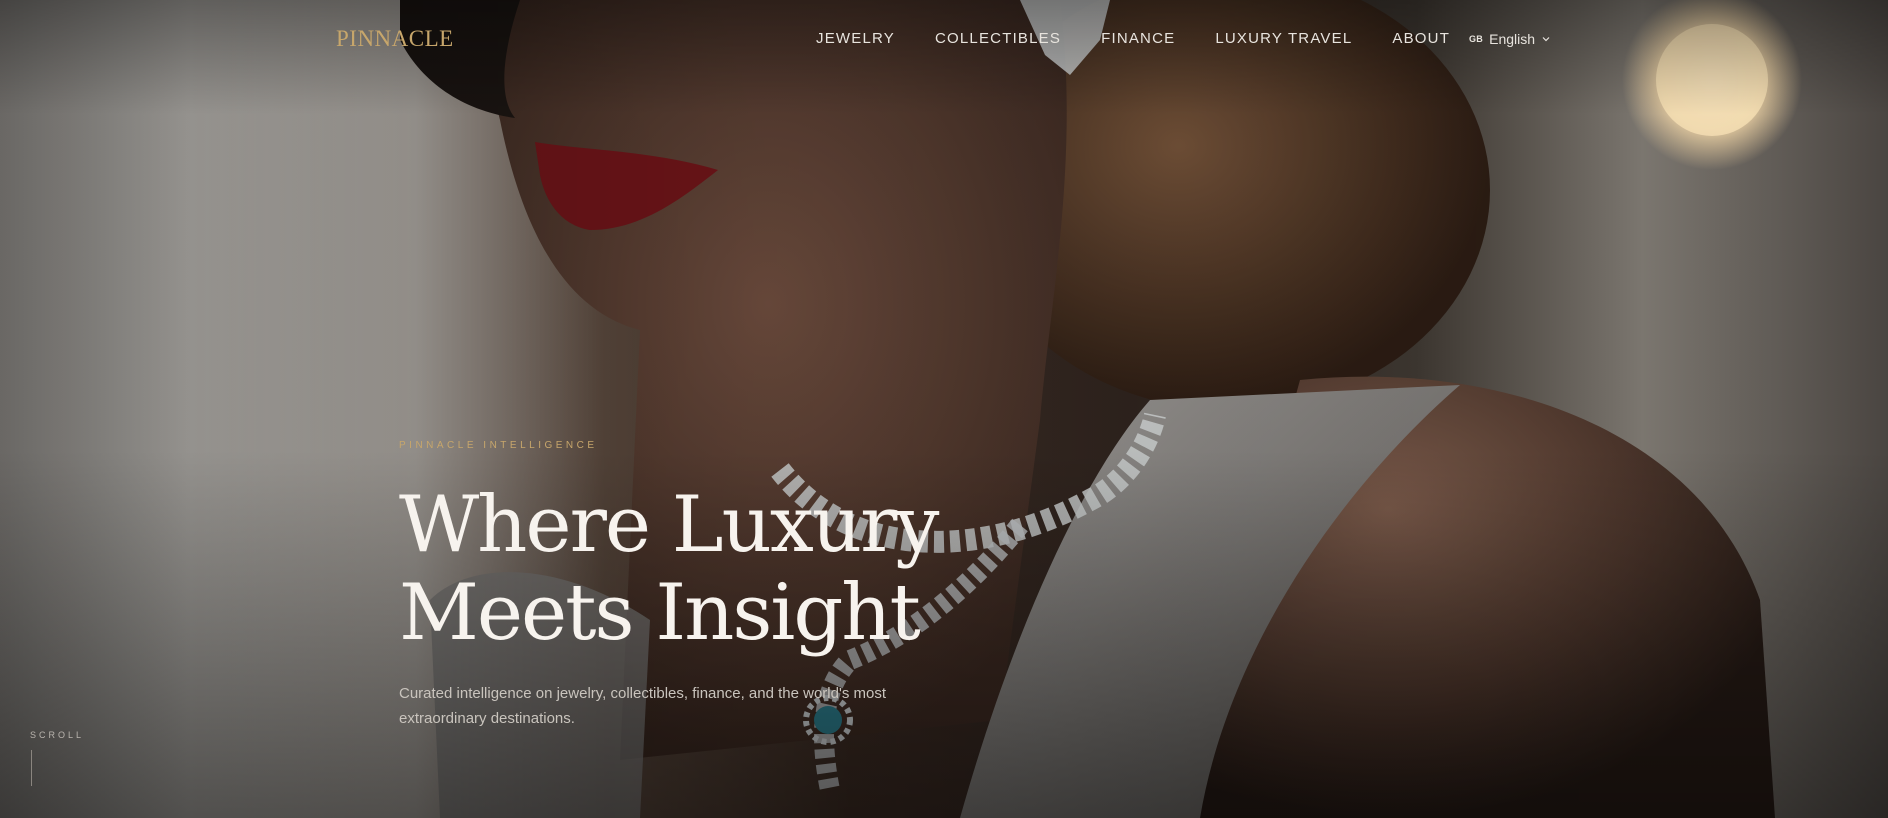  What do you see at coordinates (1138, 38) in the screenshot?
I see `nav-item-finance: FINANCE` at bounding box center [1138, 38].